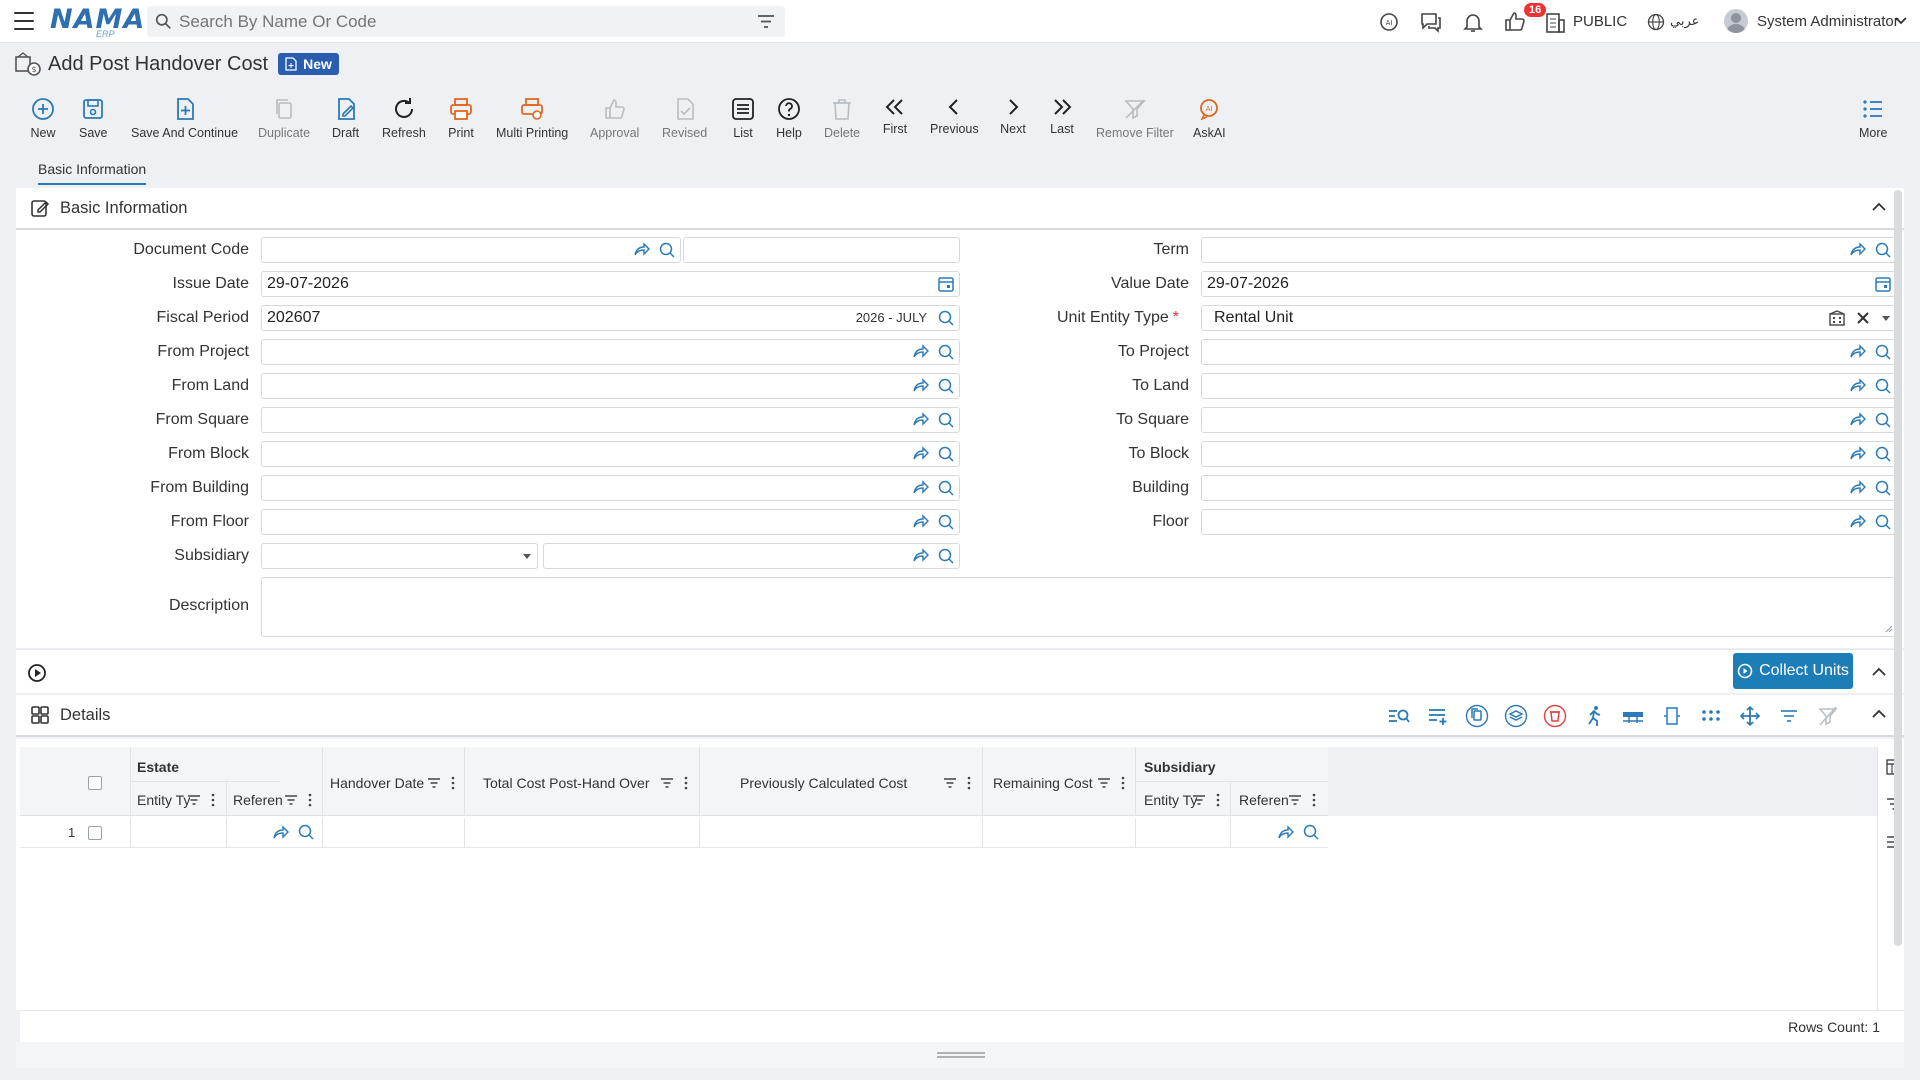  Describe the element at coordinates (1264, 800) in the screenshot. I see `col-sub-reference: Referen` at that location.